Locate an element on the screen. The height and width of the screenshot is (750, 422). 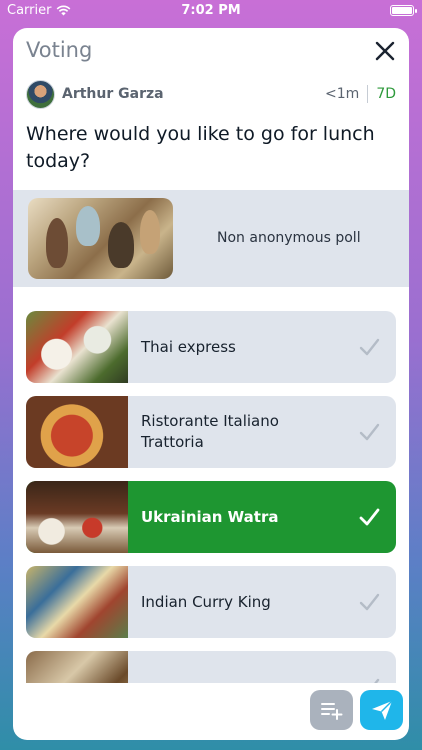
option-ukrainian-watra: Ukrainian Watra is located at coordinates (211, 517).